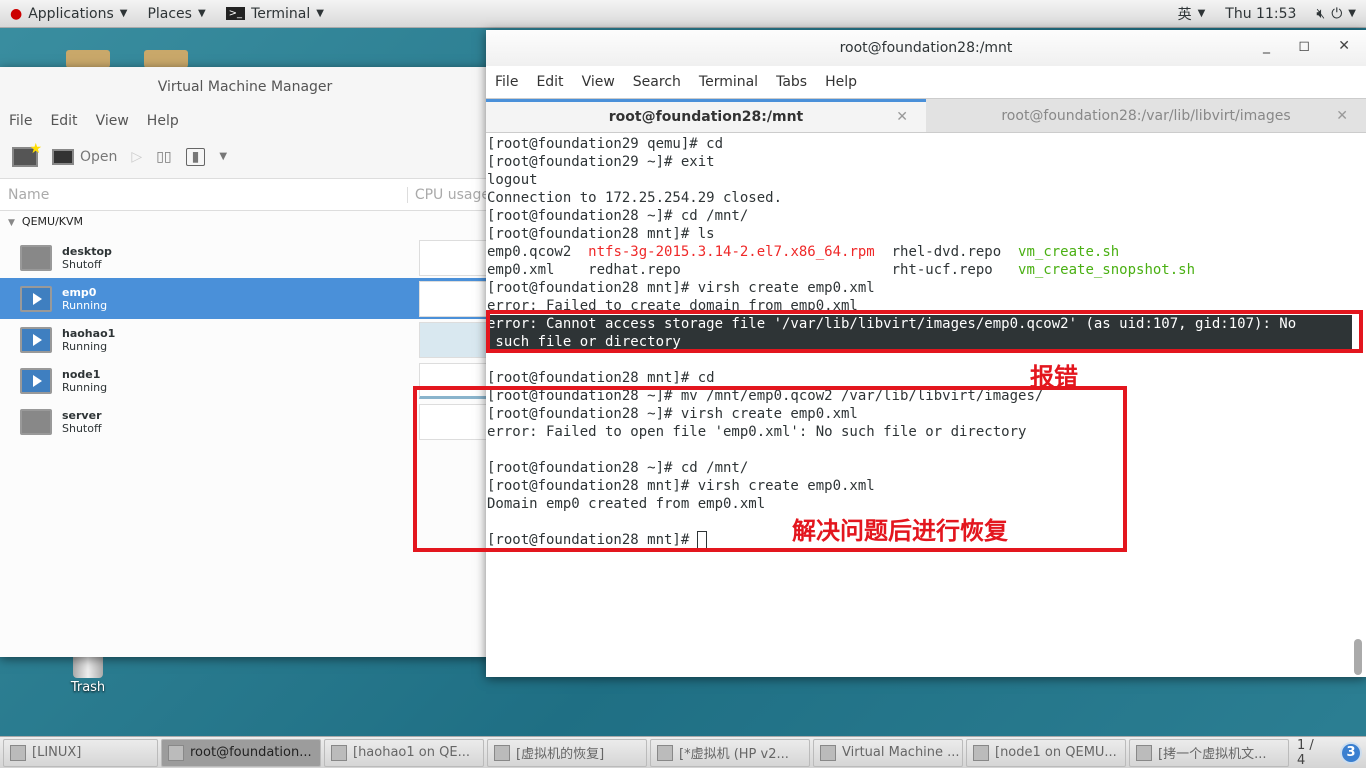  I want to click on system-menu: 🔇︎ ⏻ ▼, so click(1336, 14).